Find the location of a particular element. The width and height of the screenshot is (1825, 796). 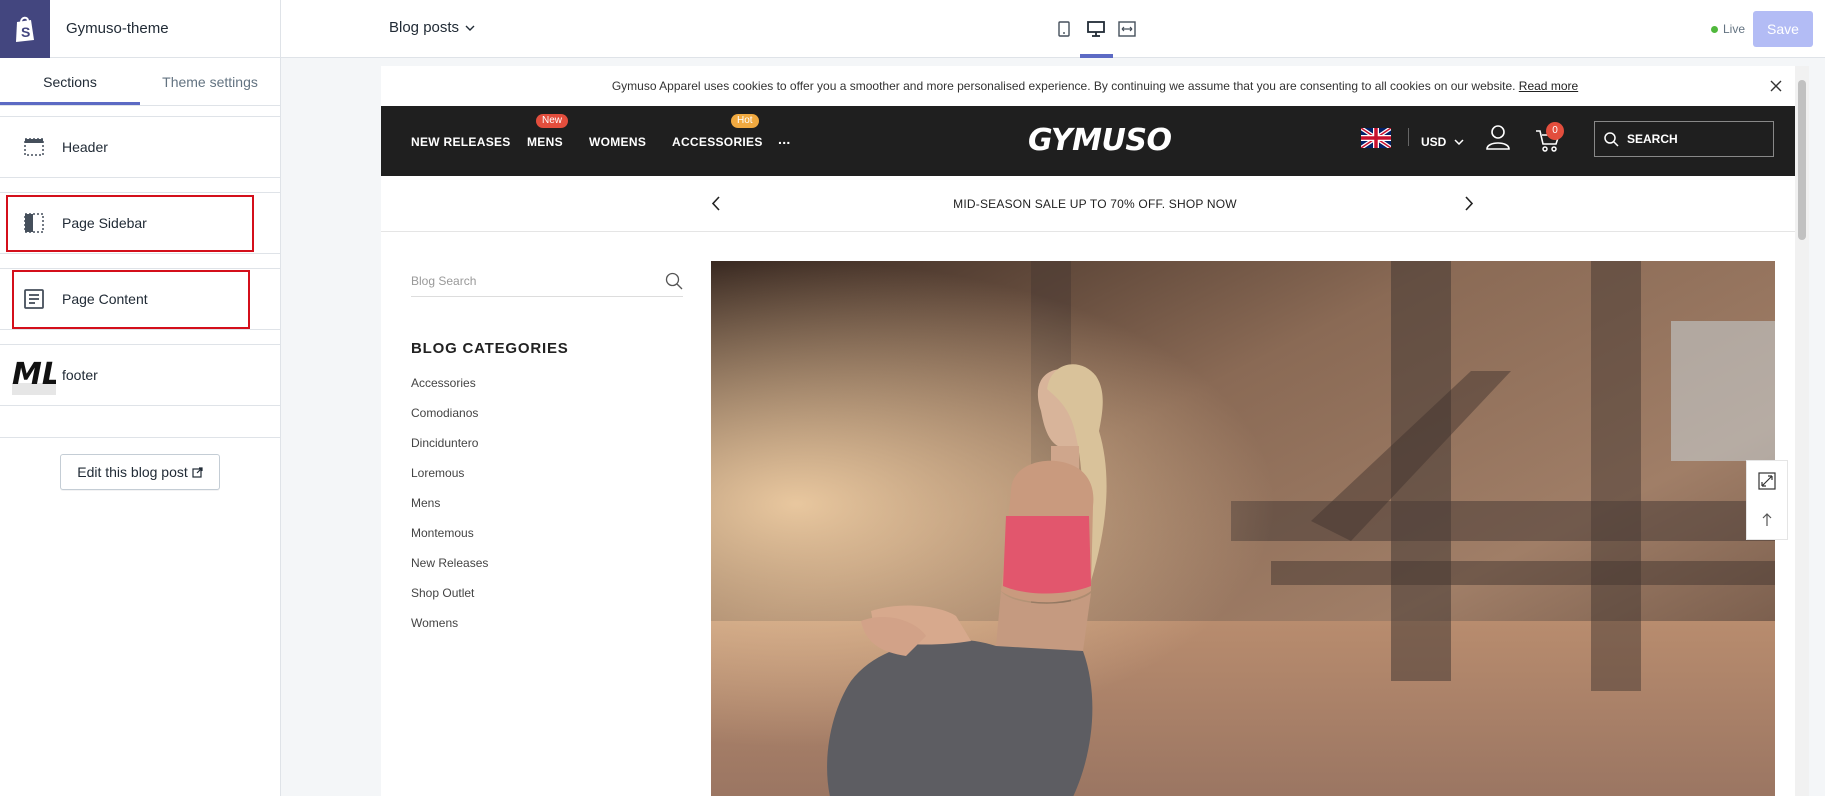

nav-item-mens: MENS is located at coordinates (545, 142).